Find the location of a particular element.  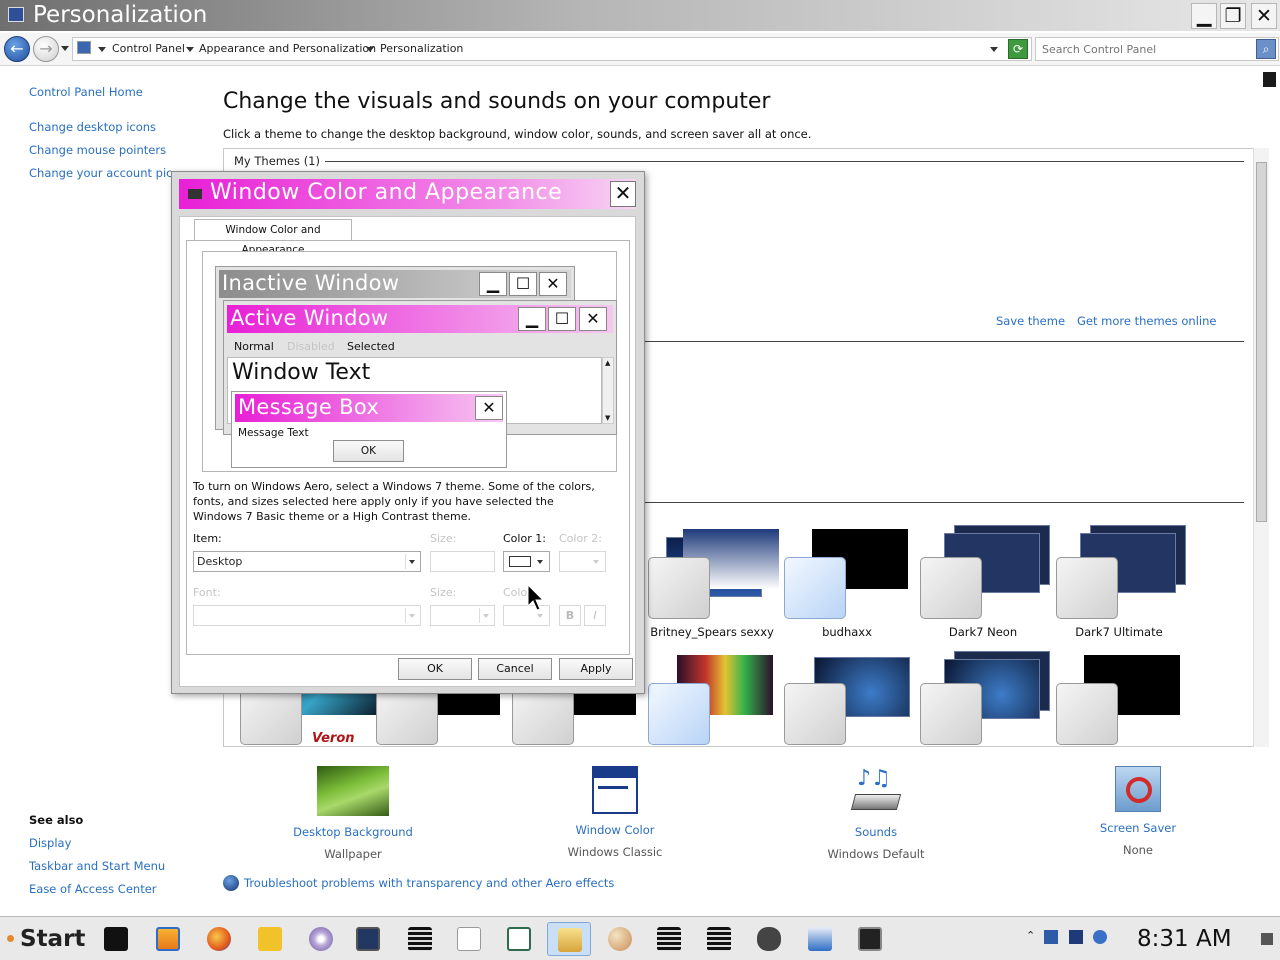

terminal-icon is located at coordinates (116, 939).